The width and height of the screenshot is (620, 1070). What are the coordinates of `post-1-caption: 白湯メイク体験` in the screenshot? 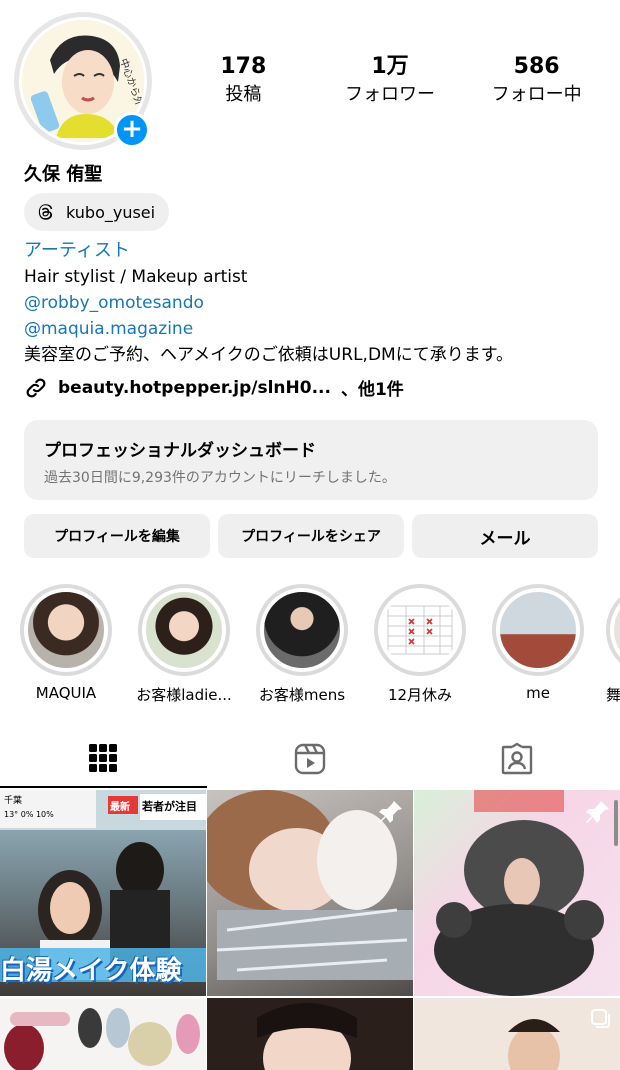 It's located at (91, 971).